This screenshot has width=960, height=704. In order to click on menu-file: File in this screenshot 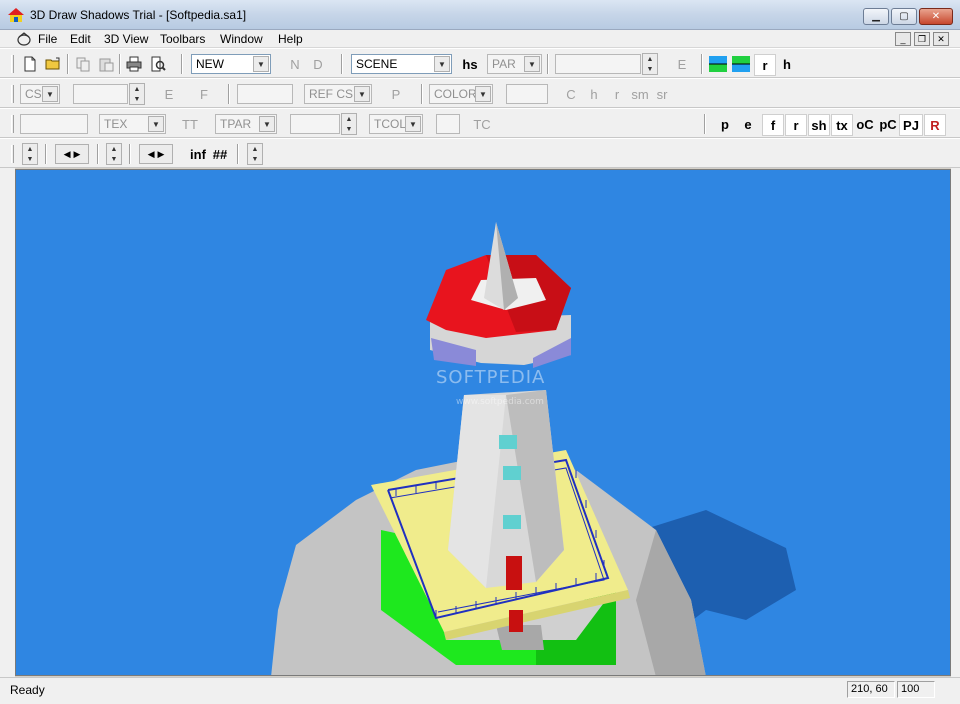, I will do `click(47, 39)`.